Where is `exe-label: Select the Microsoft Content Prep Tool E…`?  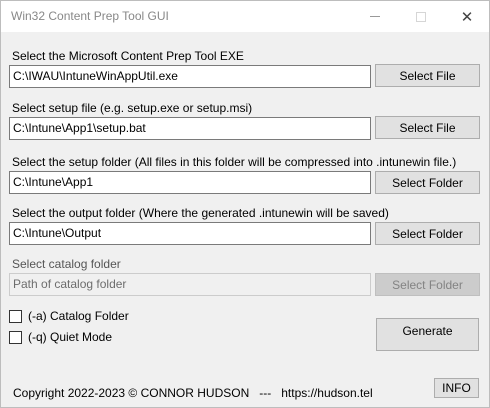
exe-label: Select the Microsoft Content Prep Tool E… is located at coordinates (128, 56).